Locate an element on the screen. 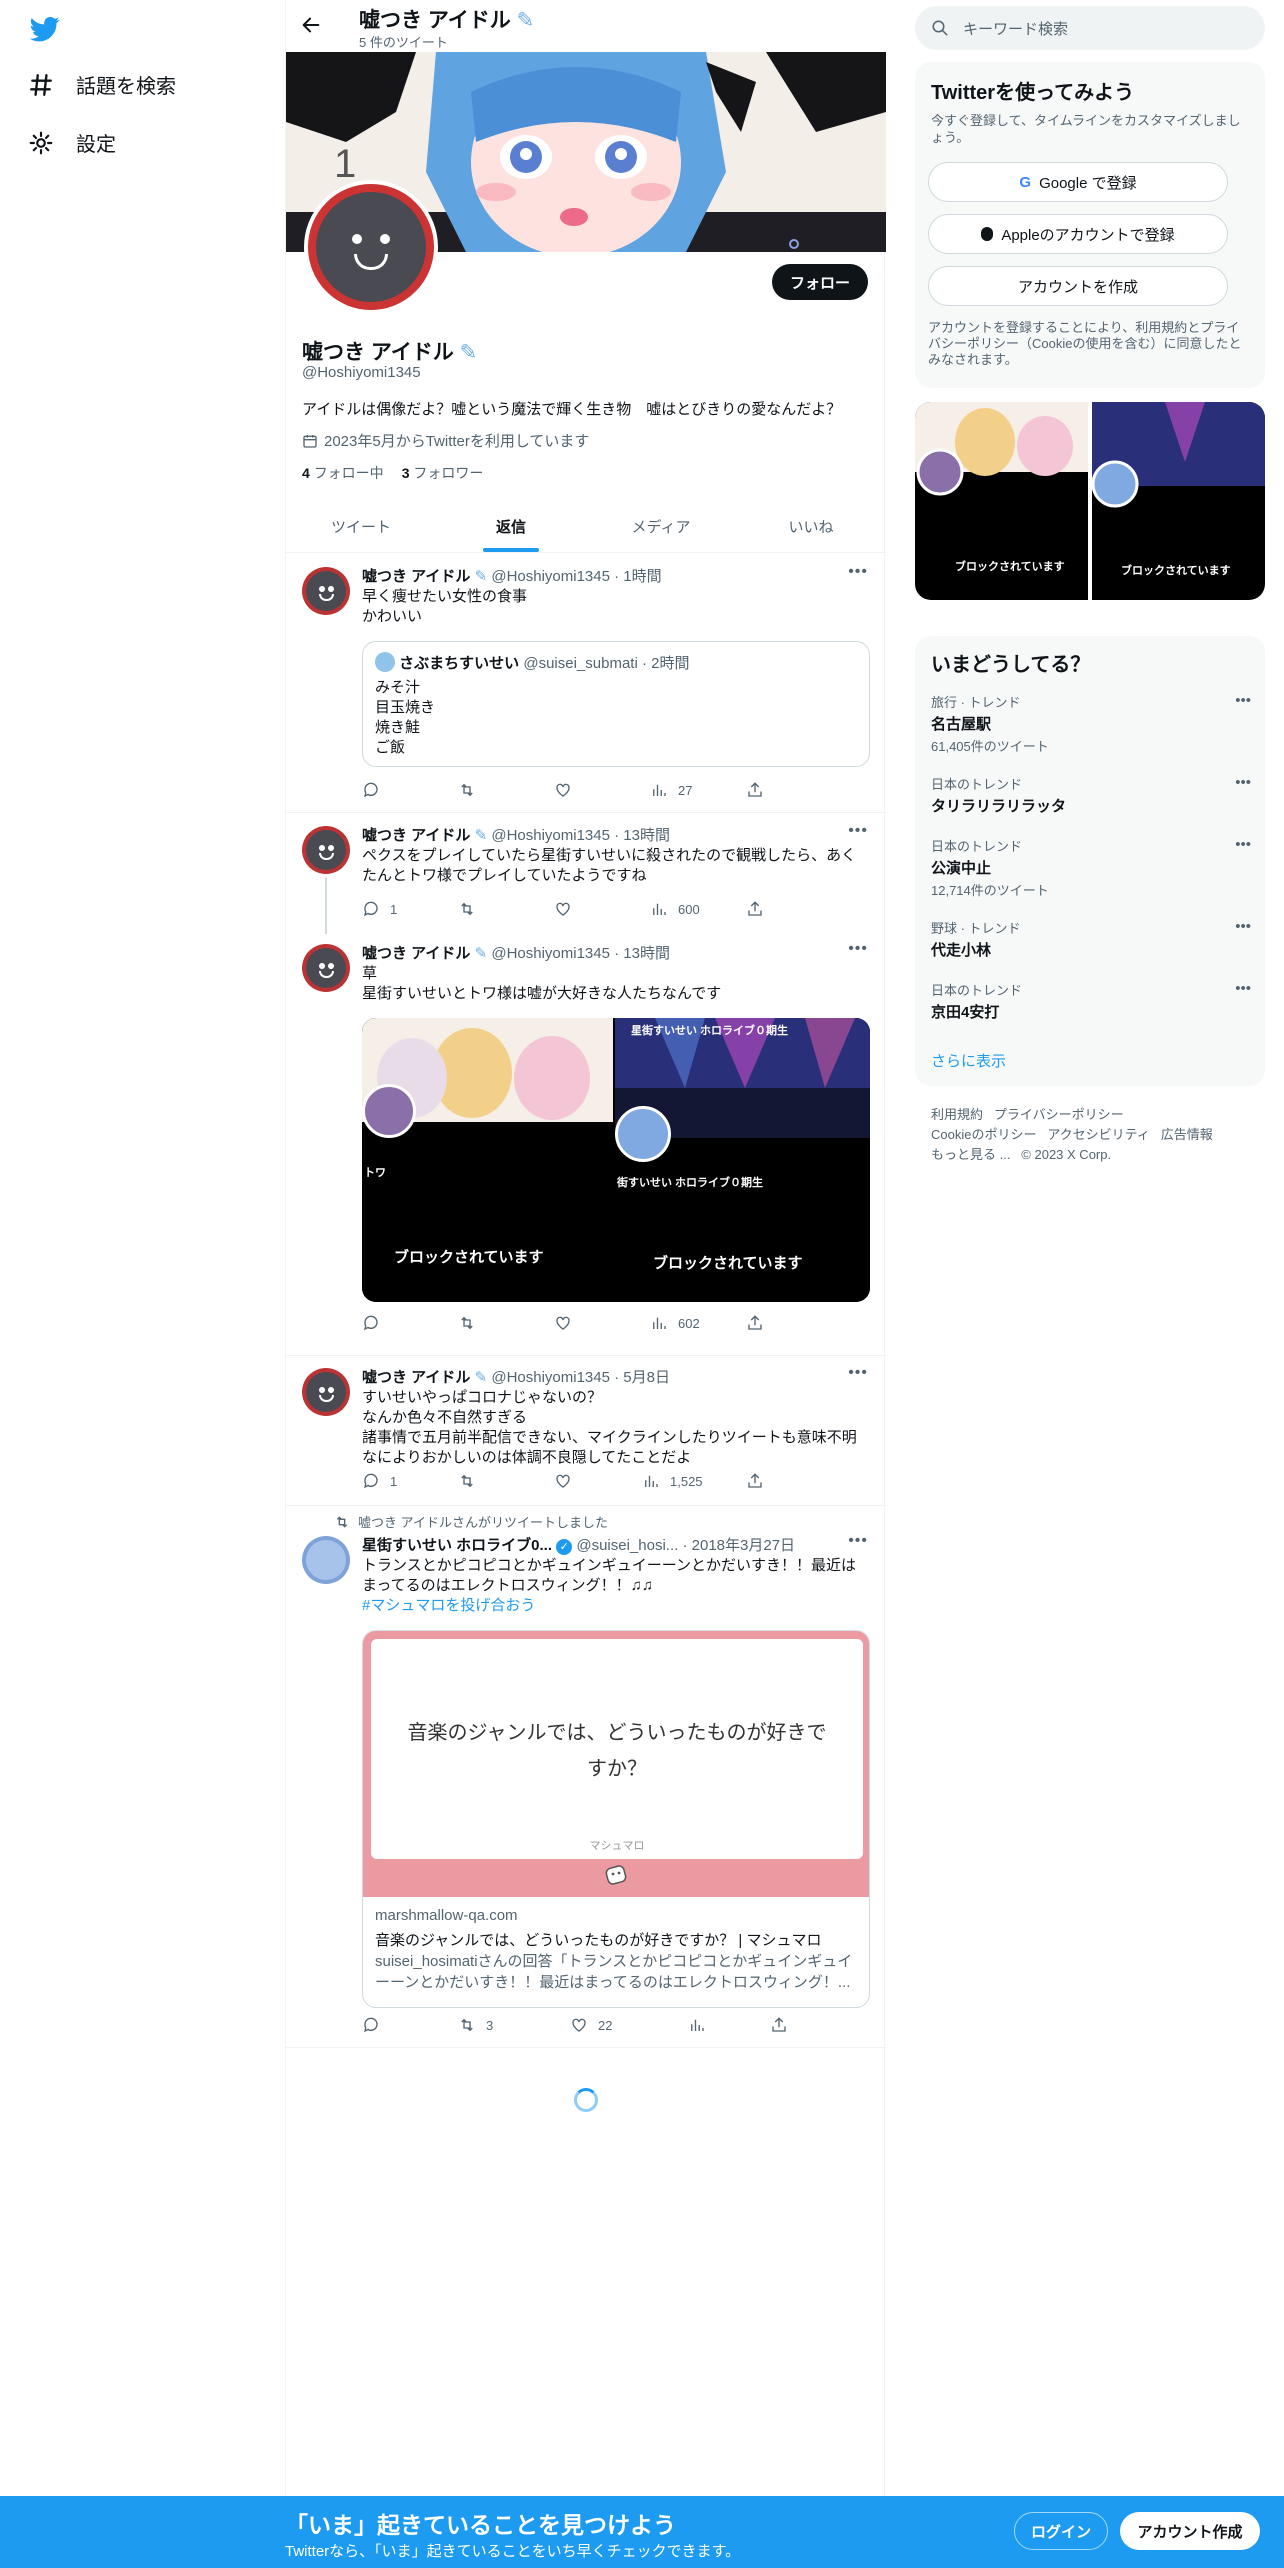 The width and height of the screenshot is (1284, 2568). share-icon is located at coordinates (755, 908).